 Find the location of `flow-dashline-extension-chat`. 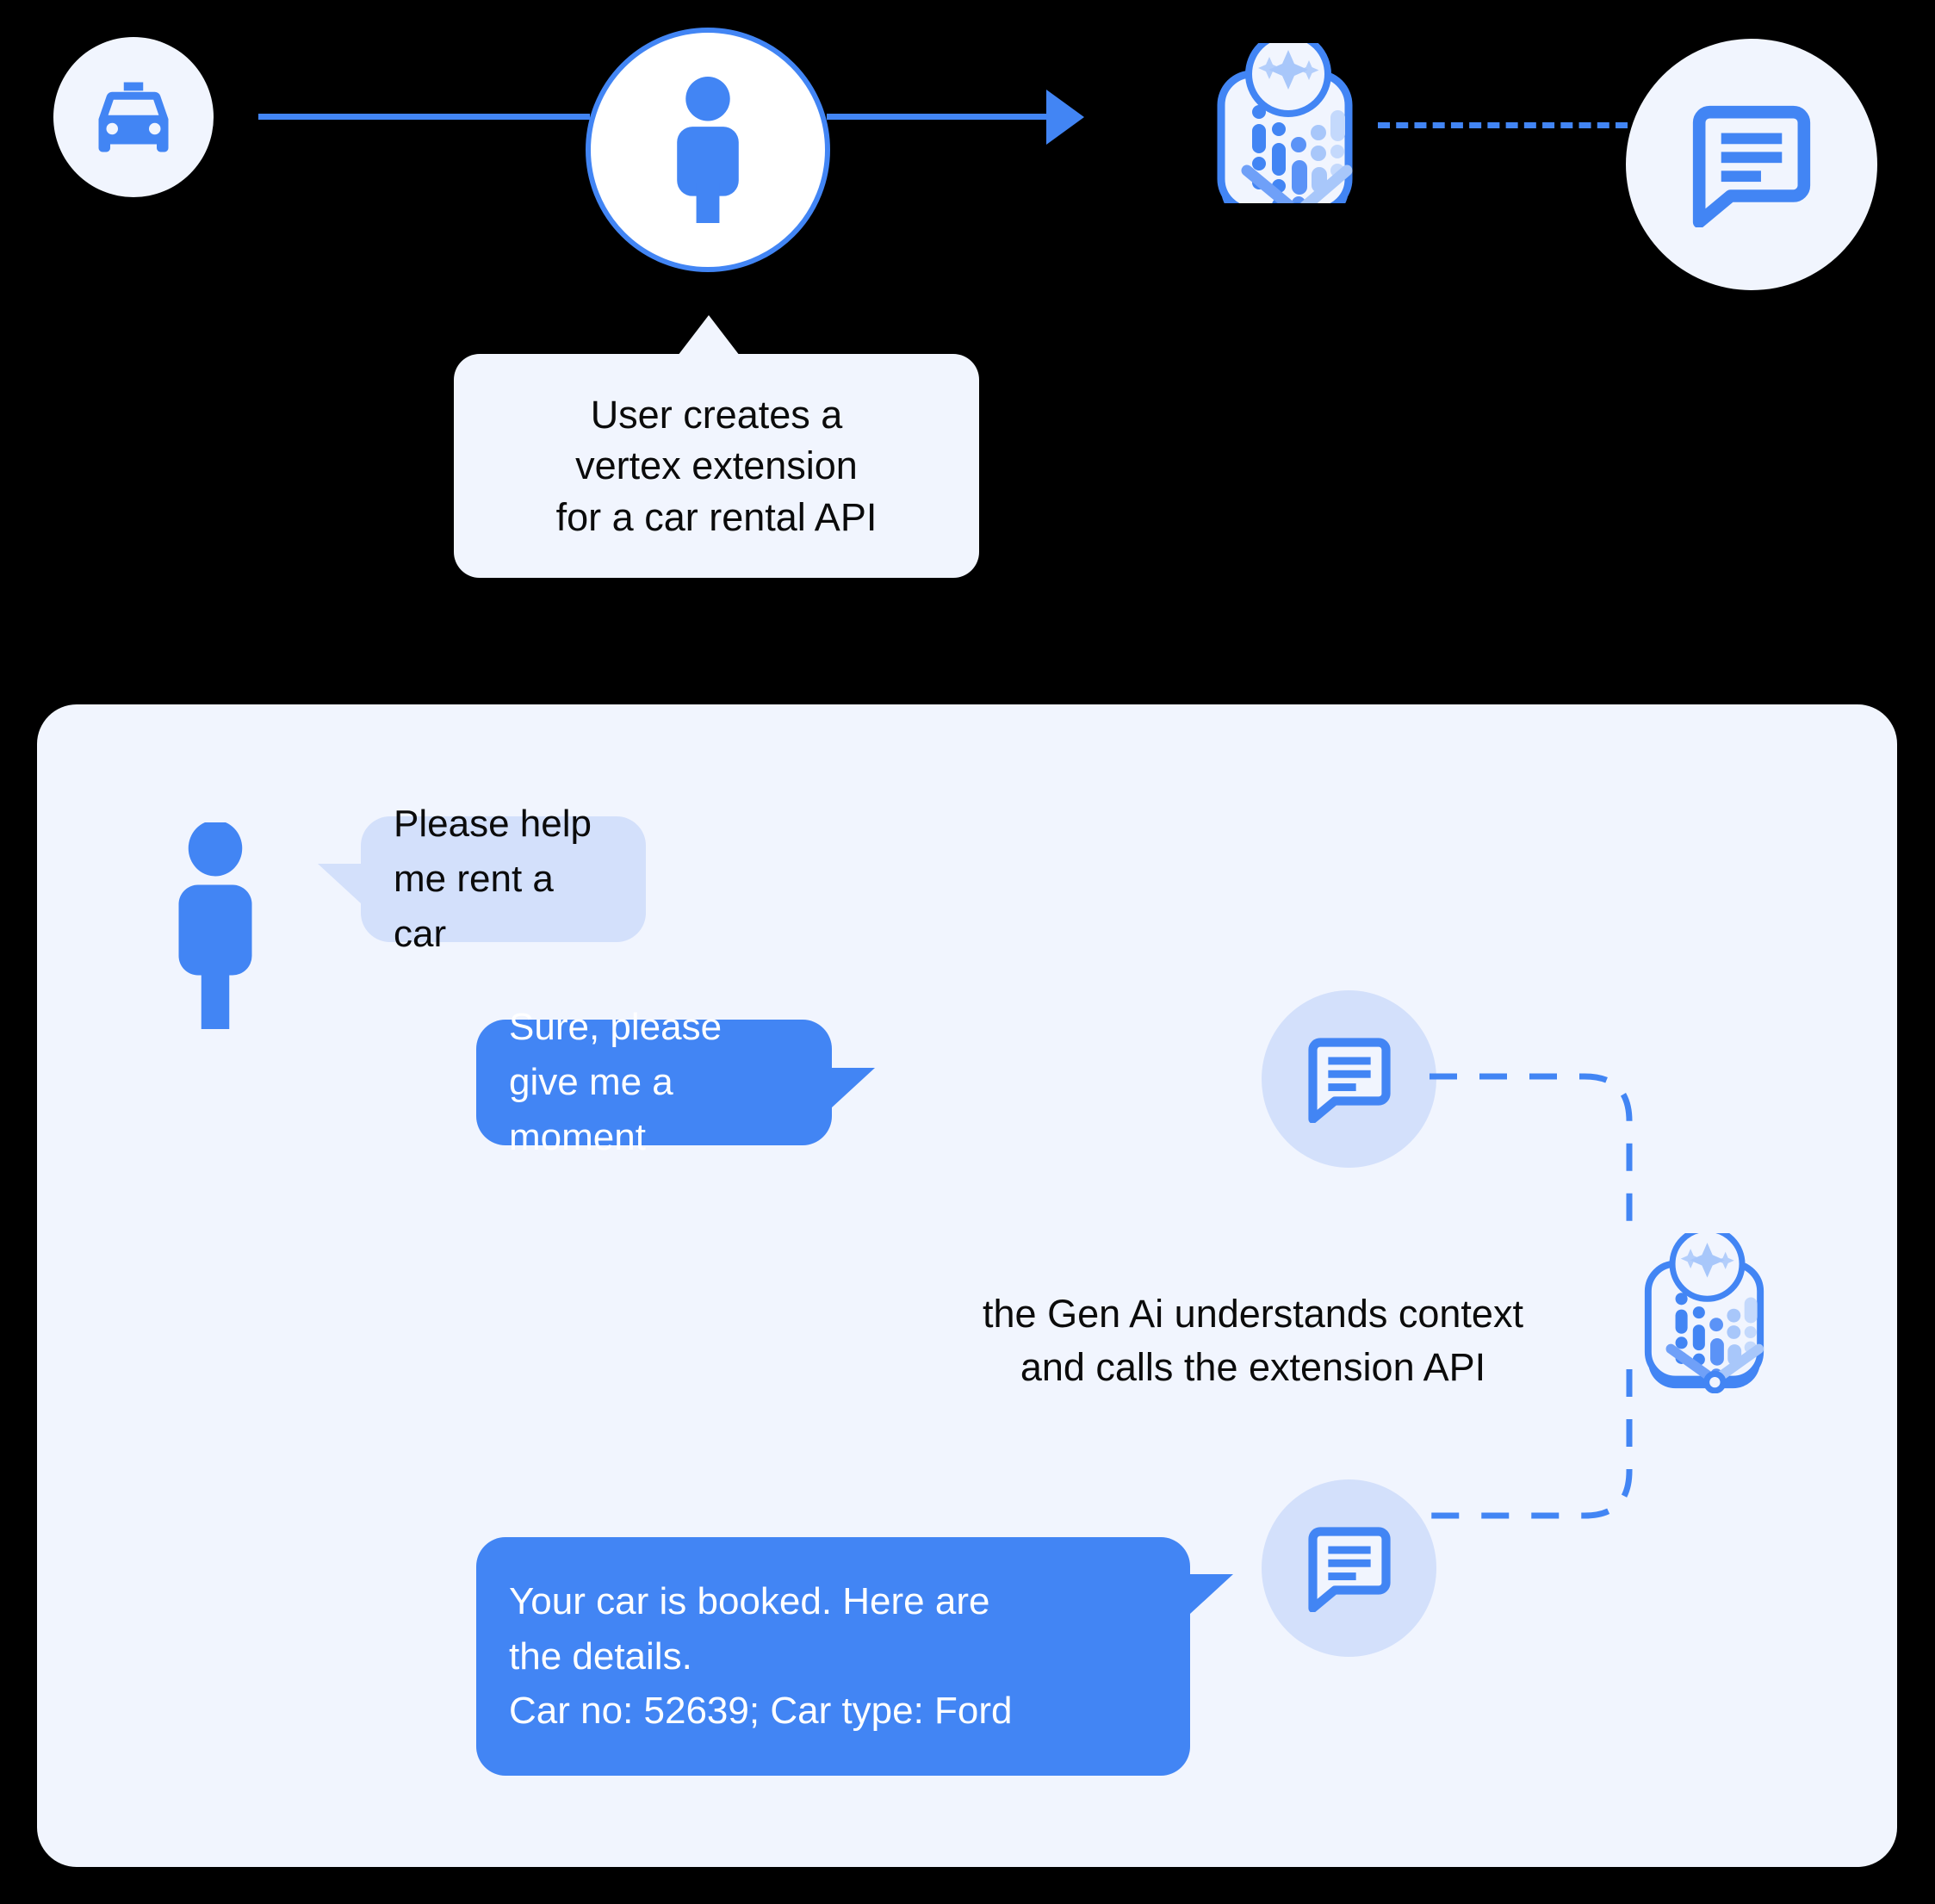

flow-dashline-extension-chat is located at coordinates (1503, 125).